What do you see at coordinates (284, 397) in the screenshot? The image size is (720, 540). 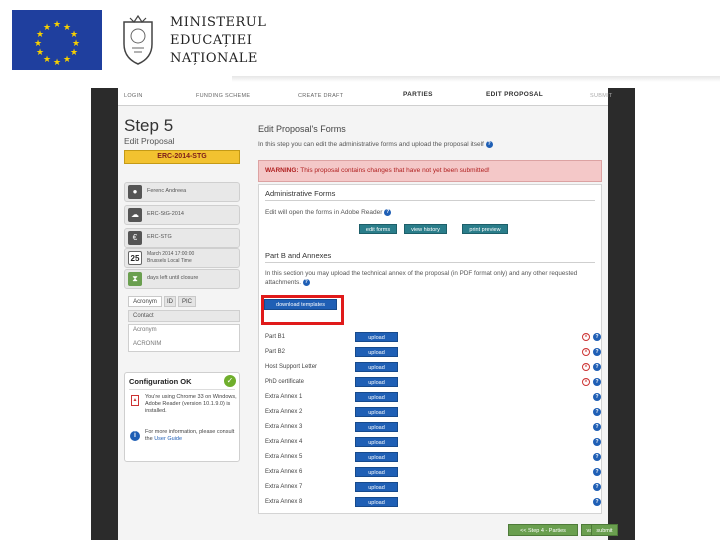 I see `attachment-label: Extra Annex 1` at bounding box center [284, 397].